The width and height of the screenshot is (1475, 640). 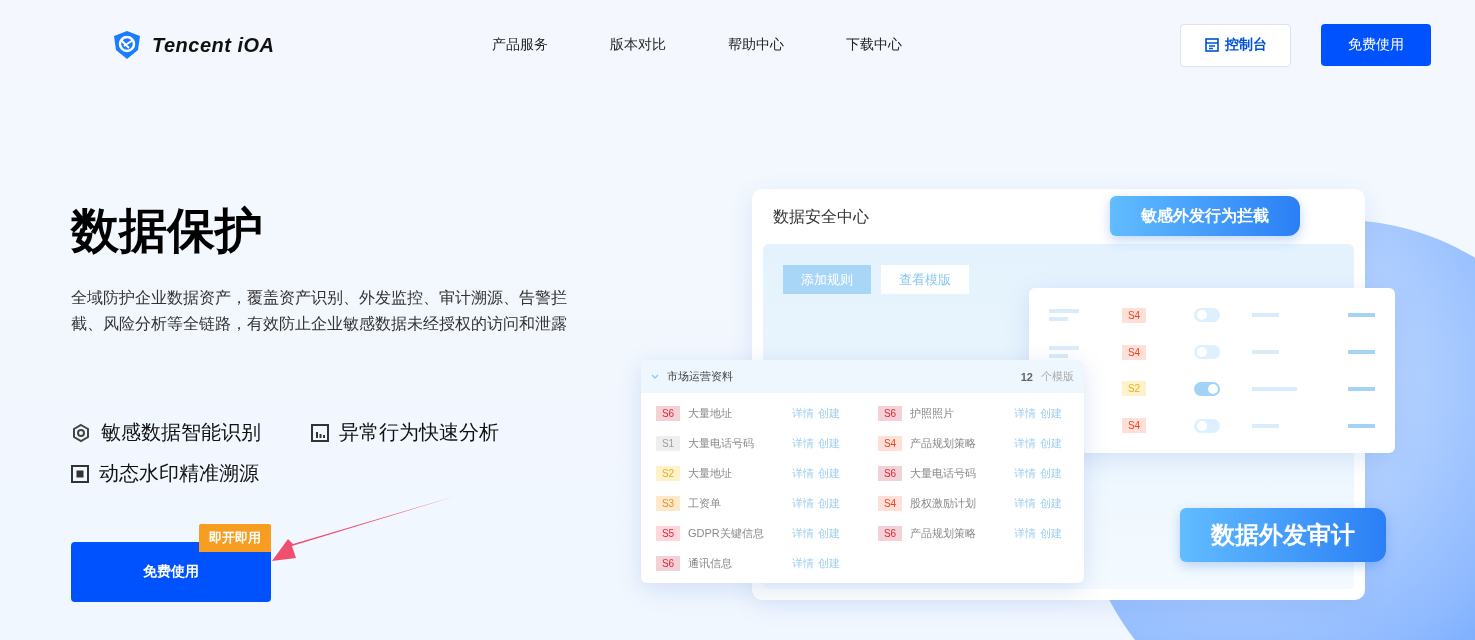 I want to click on list-title: 市场运营资料, so click(x=700, y=376).